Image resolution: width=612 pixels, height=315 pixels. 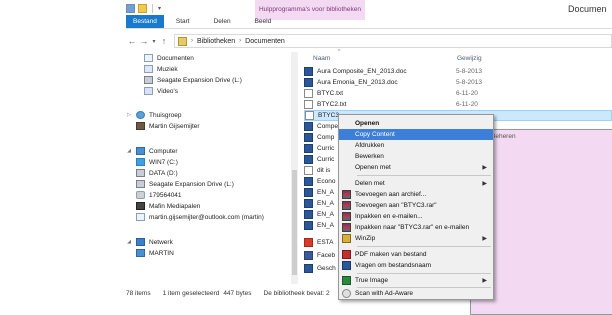 What do you see at coordinates (168, 206) in the screenshot?
I see `sidebar-item-phone: Mafin Mediapalen` at bounding box center [168, 206].